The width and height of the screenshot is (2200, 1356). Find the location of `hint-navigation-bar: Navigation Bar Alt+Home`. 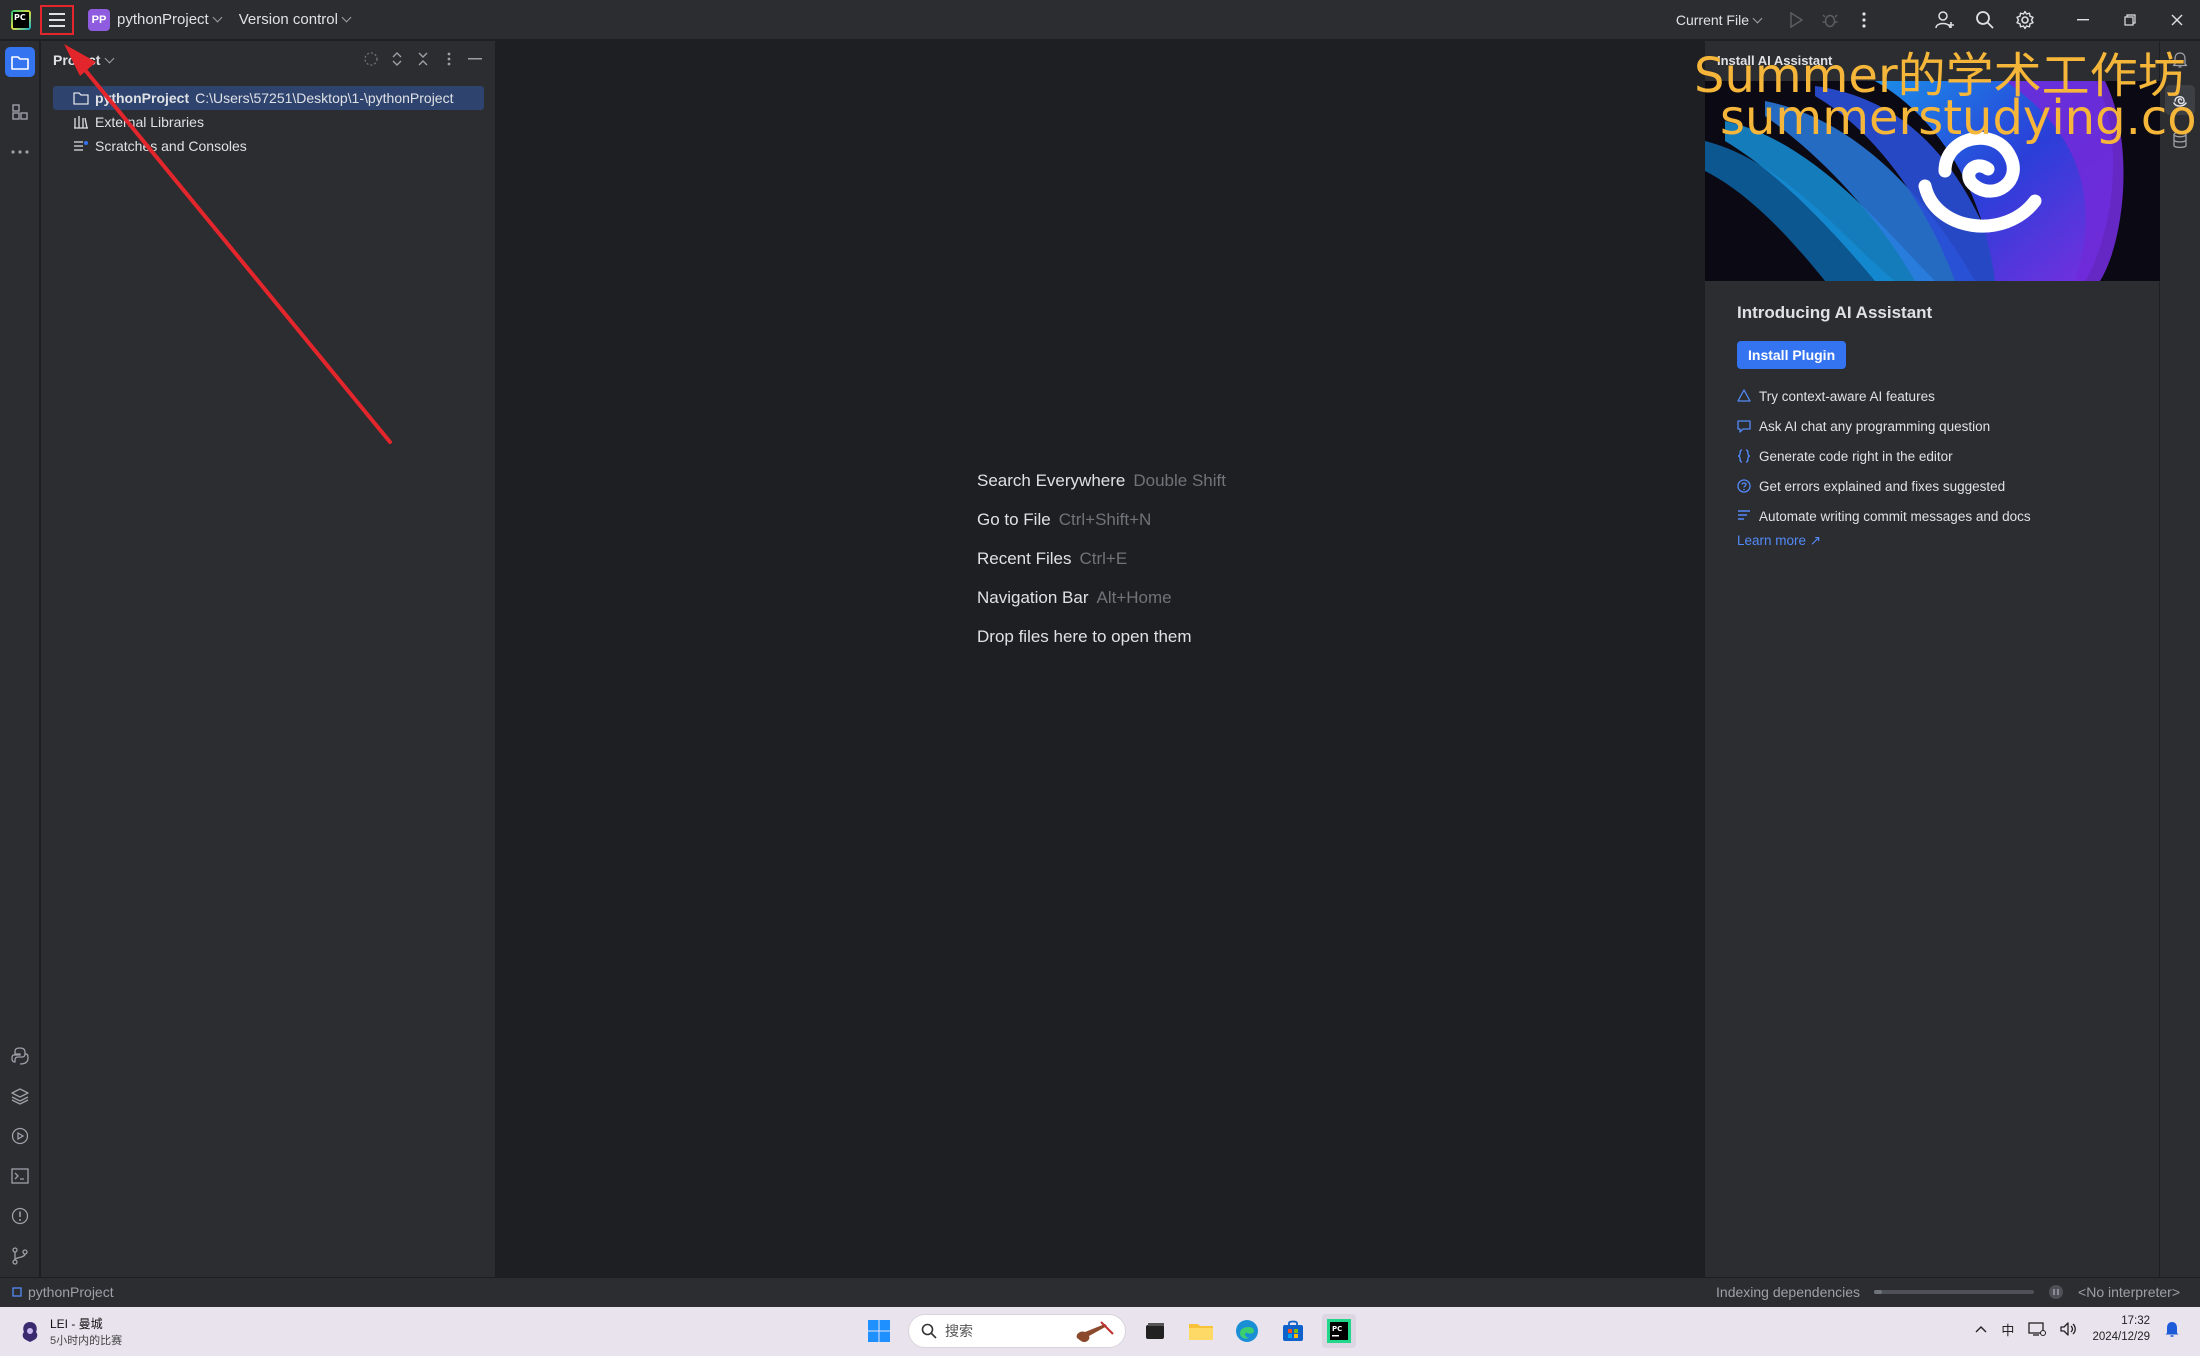

hint-navigation-bar: Navigation Bar Alt+Home is located at coordinates (1074, 597).